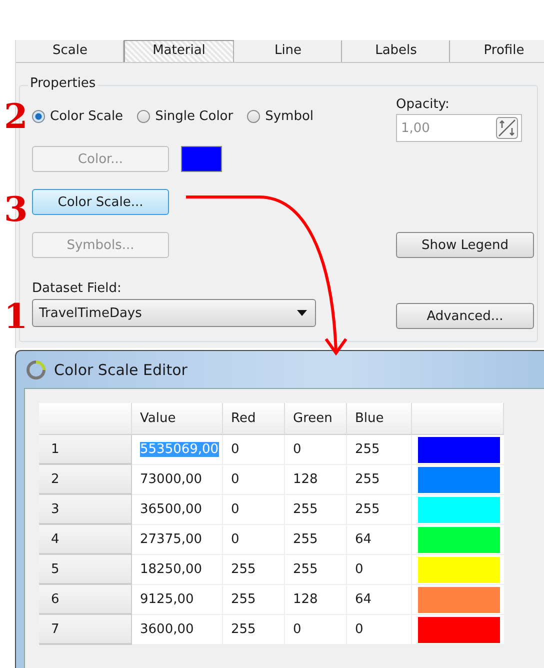  Describe the element at coordinates (121, 369) in the screenshot. I see `window-title: Color Scale Editor` at that location.